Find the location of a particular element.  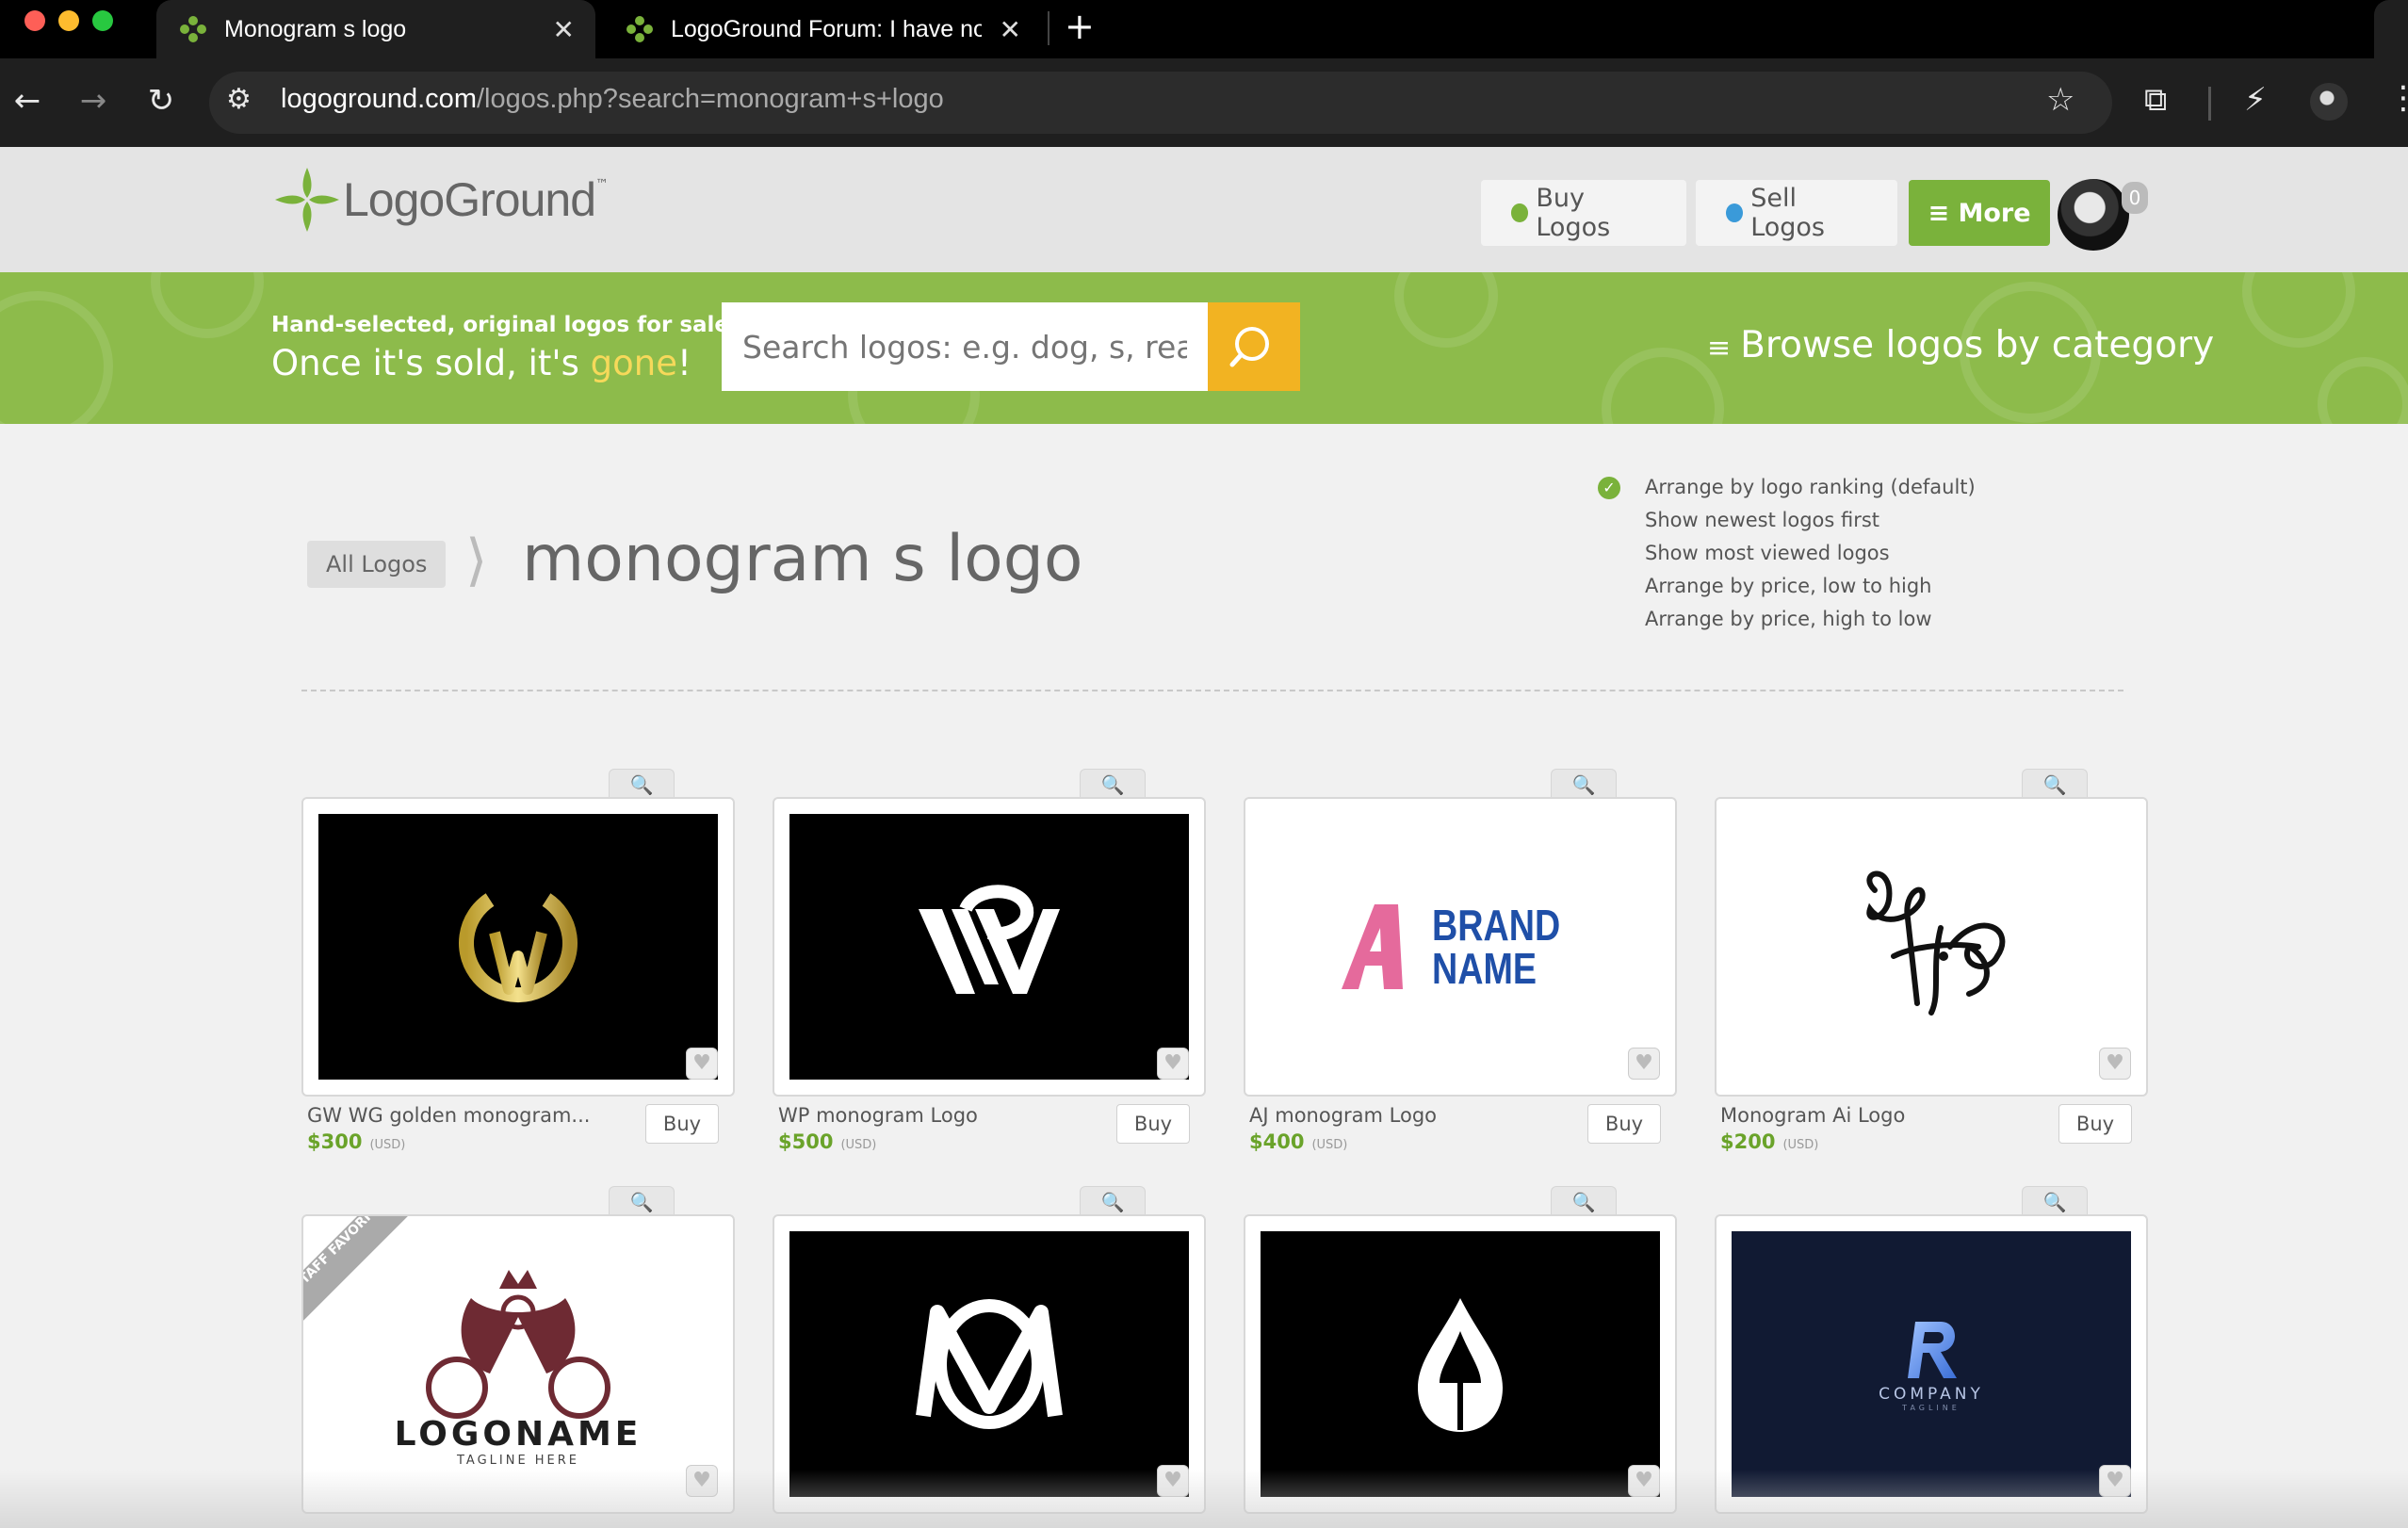

mo-monogram-image is located at coordinates (989, 1364).